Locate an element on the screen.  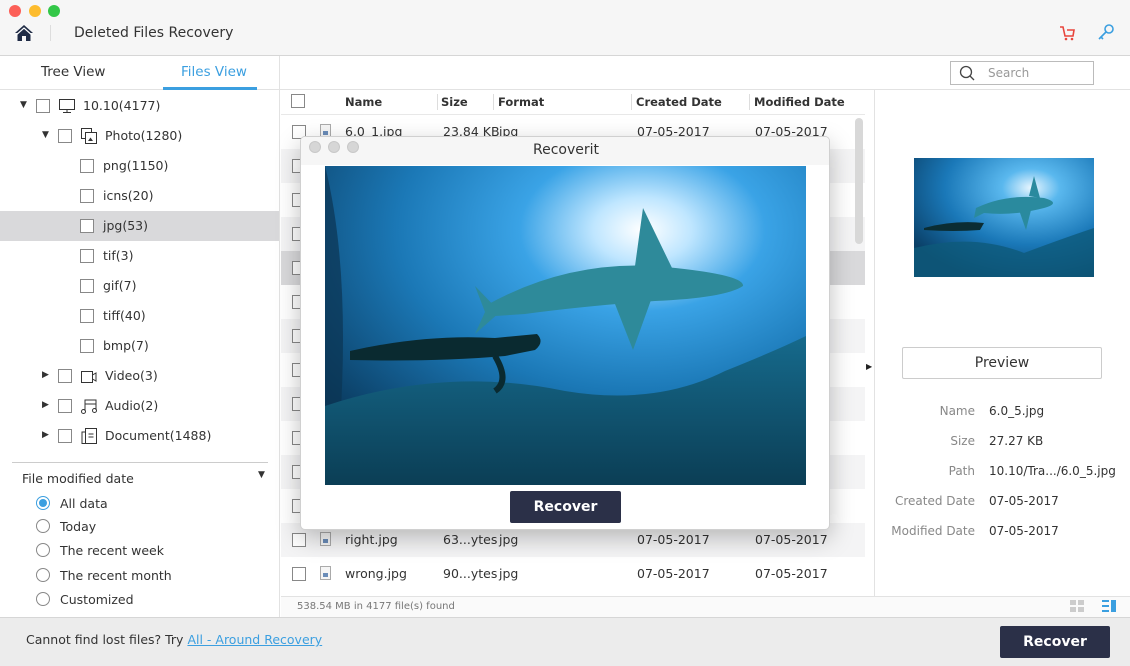
recover-button: Recover is located at coordinates (1055, 642).